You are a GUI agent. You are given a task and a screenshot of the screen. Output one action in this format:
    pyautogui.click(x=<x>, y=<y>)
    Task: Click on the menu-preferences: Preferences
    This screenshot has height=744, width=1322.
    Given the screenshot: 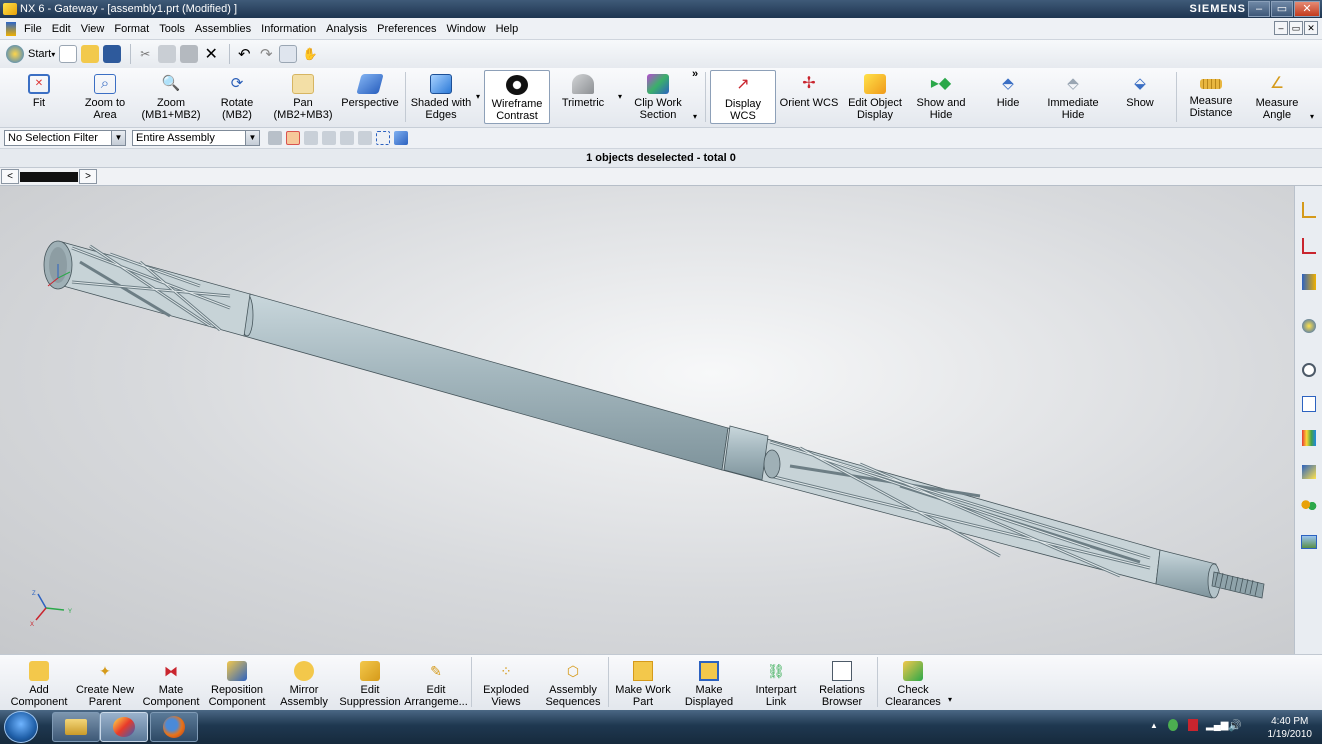 What is the action you would take?
    pyautogui.click(x=406, y=29)
    